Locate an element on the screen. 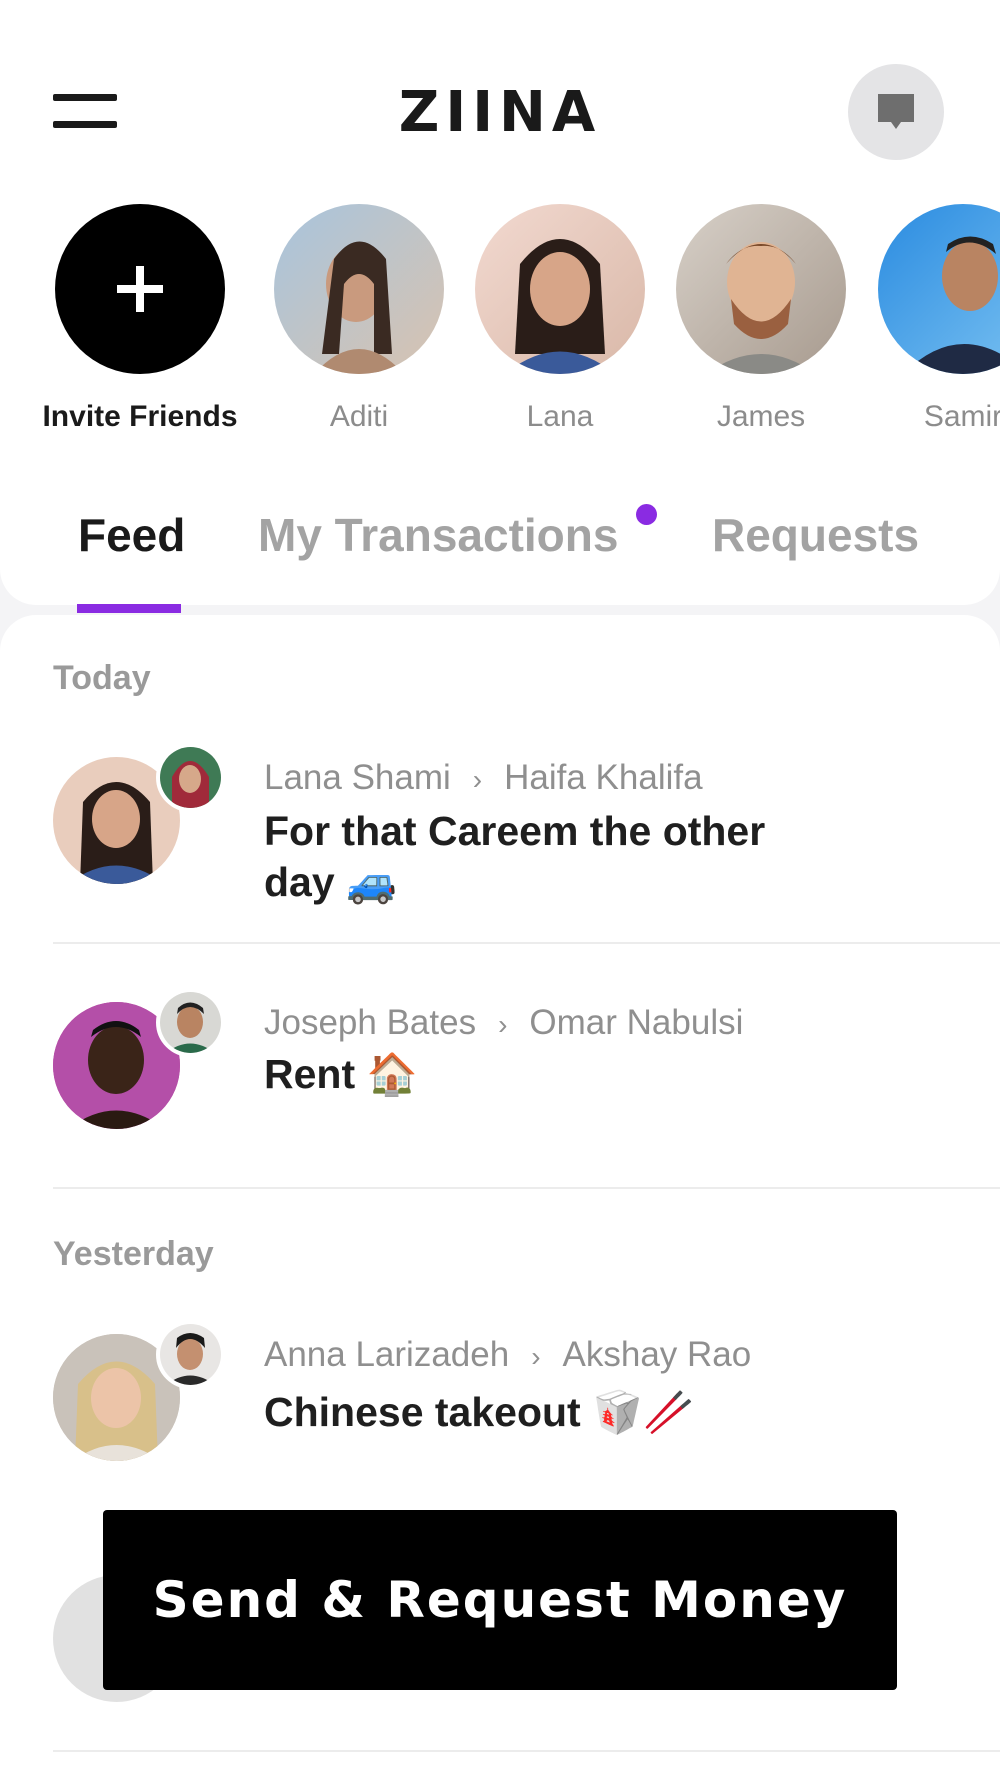 The width and height of the screenshot is (1000, 1778). friend-story-aditi: Aditi is located at coordinates (359, 319).